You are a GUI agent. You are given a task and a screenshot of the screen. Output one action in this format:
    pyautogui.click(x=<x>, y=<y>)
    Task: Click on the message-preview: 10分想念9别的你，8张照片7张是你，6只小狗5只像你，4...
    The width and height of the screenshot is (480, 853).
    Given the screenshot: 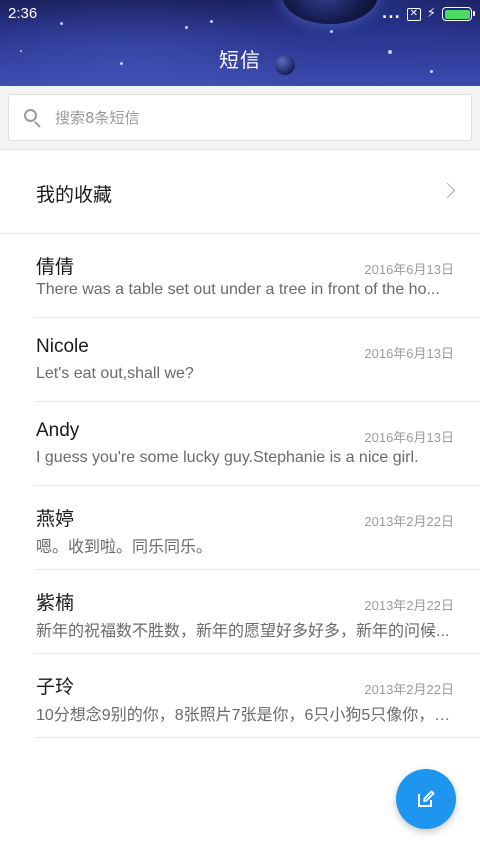 What is the action you would take?
    pyautogui.click(x=245, y=715)
    